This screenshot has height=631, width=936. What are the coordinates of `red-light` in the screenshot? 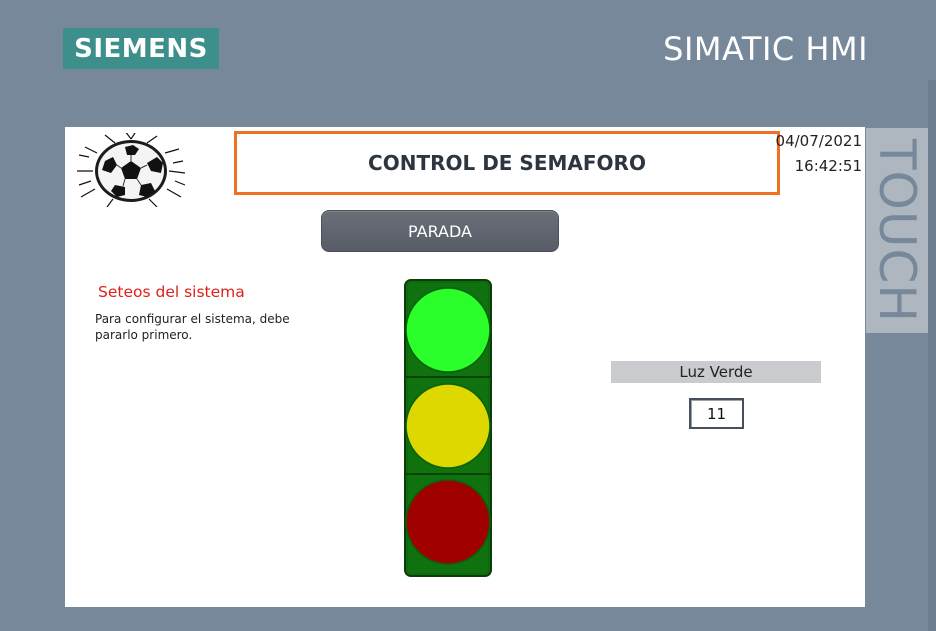 It's located at (448, 522).